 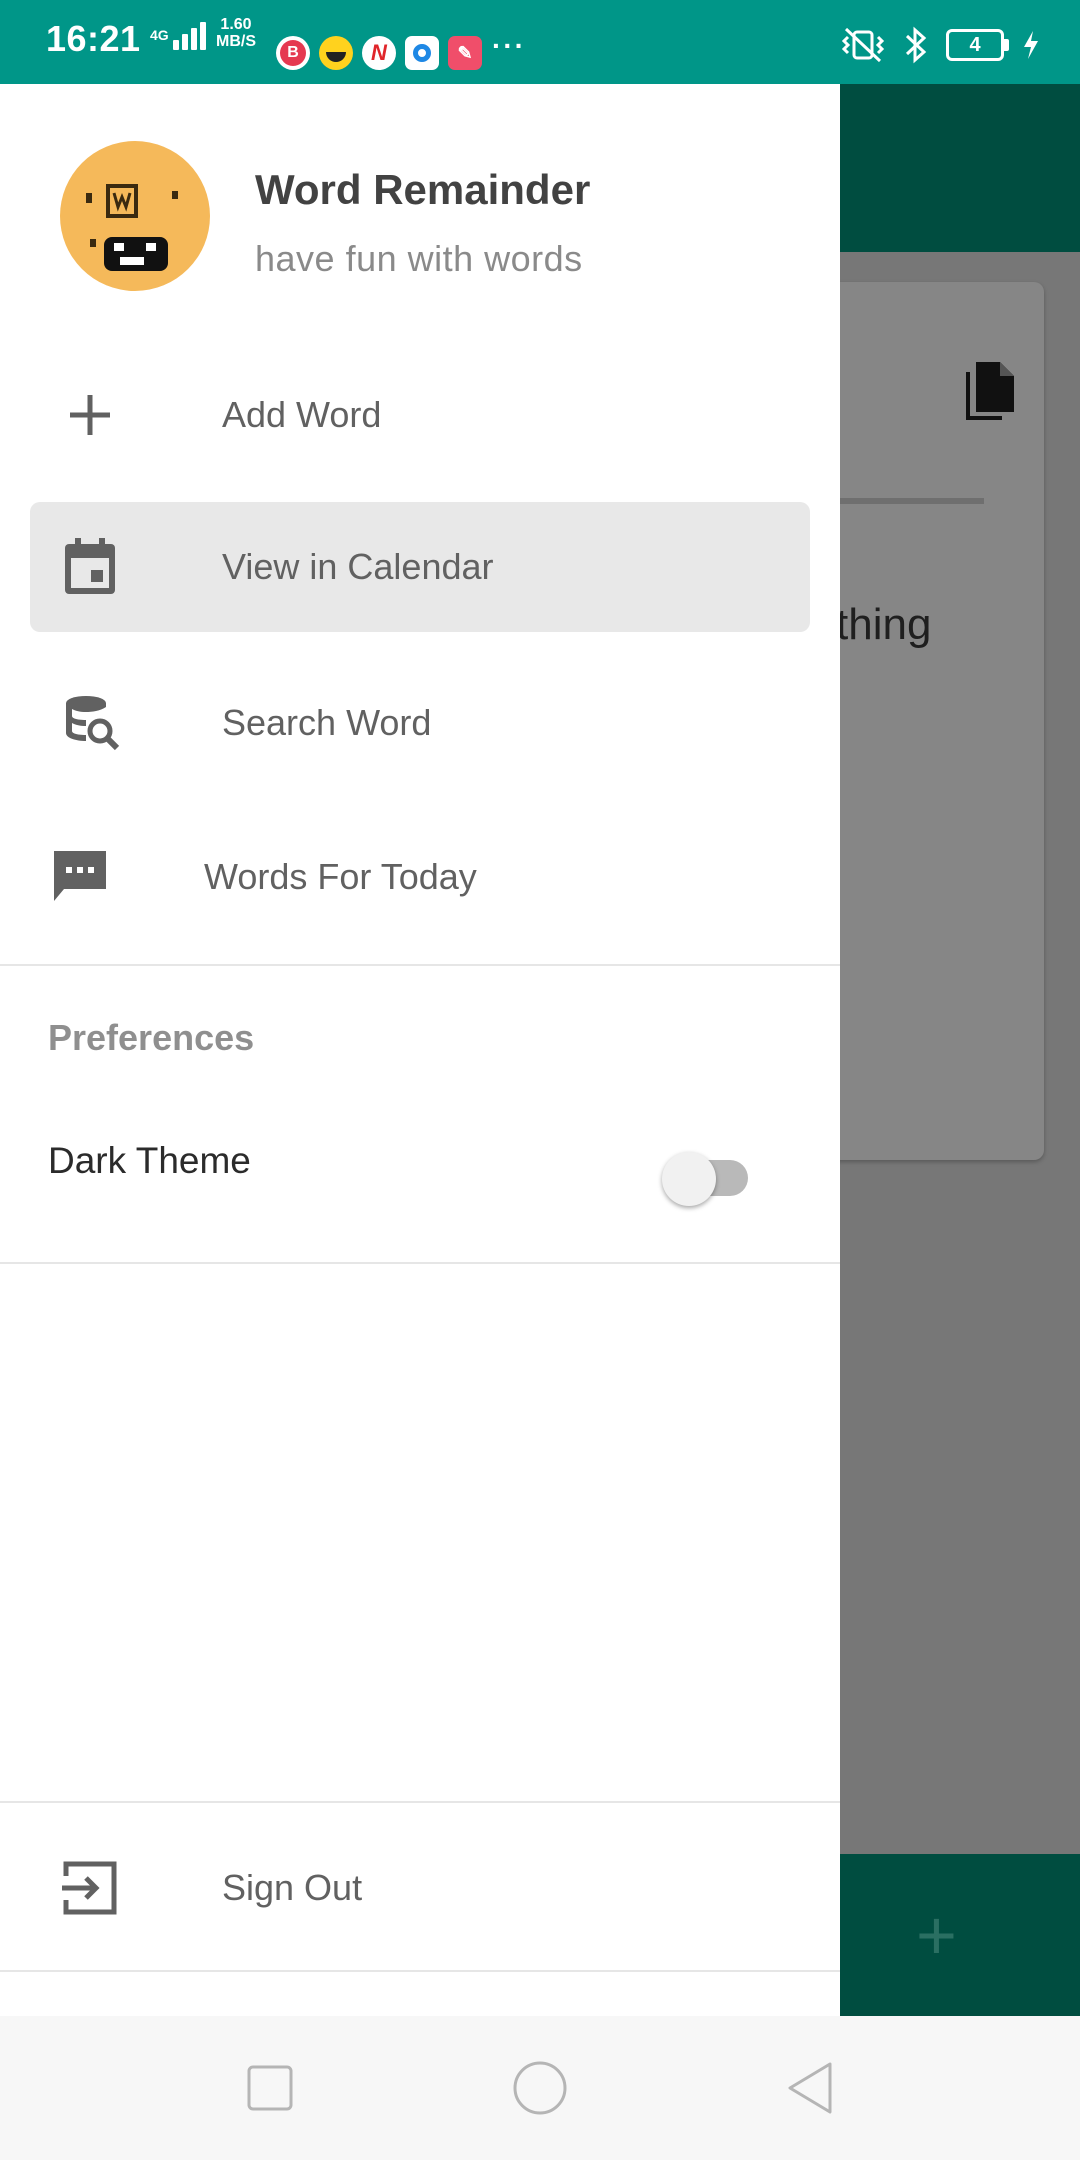 What do you see at coordinates (151, 1037) in the screenshot?
I see `preferences-header: Preferences` at bounding box center [151, 1037].